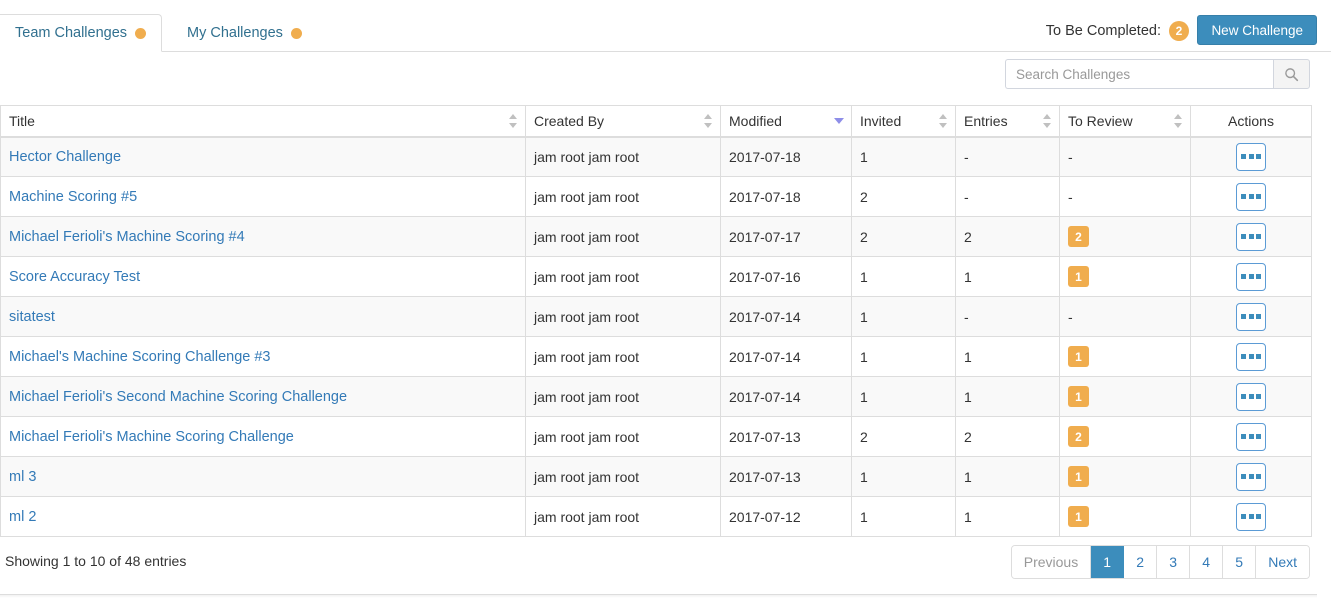 The height and width of the screenshot is (605, 1331). Describe the element at coordinates (1125, 436) in the screenshot. I see `cell-to-review: 2` at that location.